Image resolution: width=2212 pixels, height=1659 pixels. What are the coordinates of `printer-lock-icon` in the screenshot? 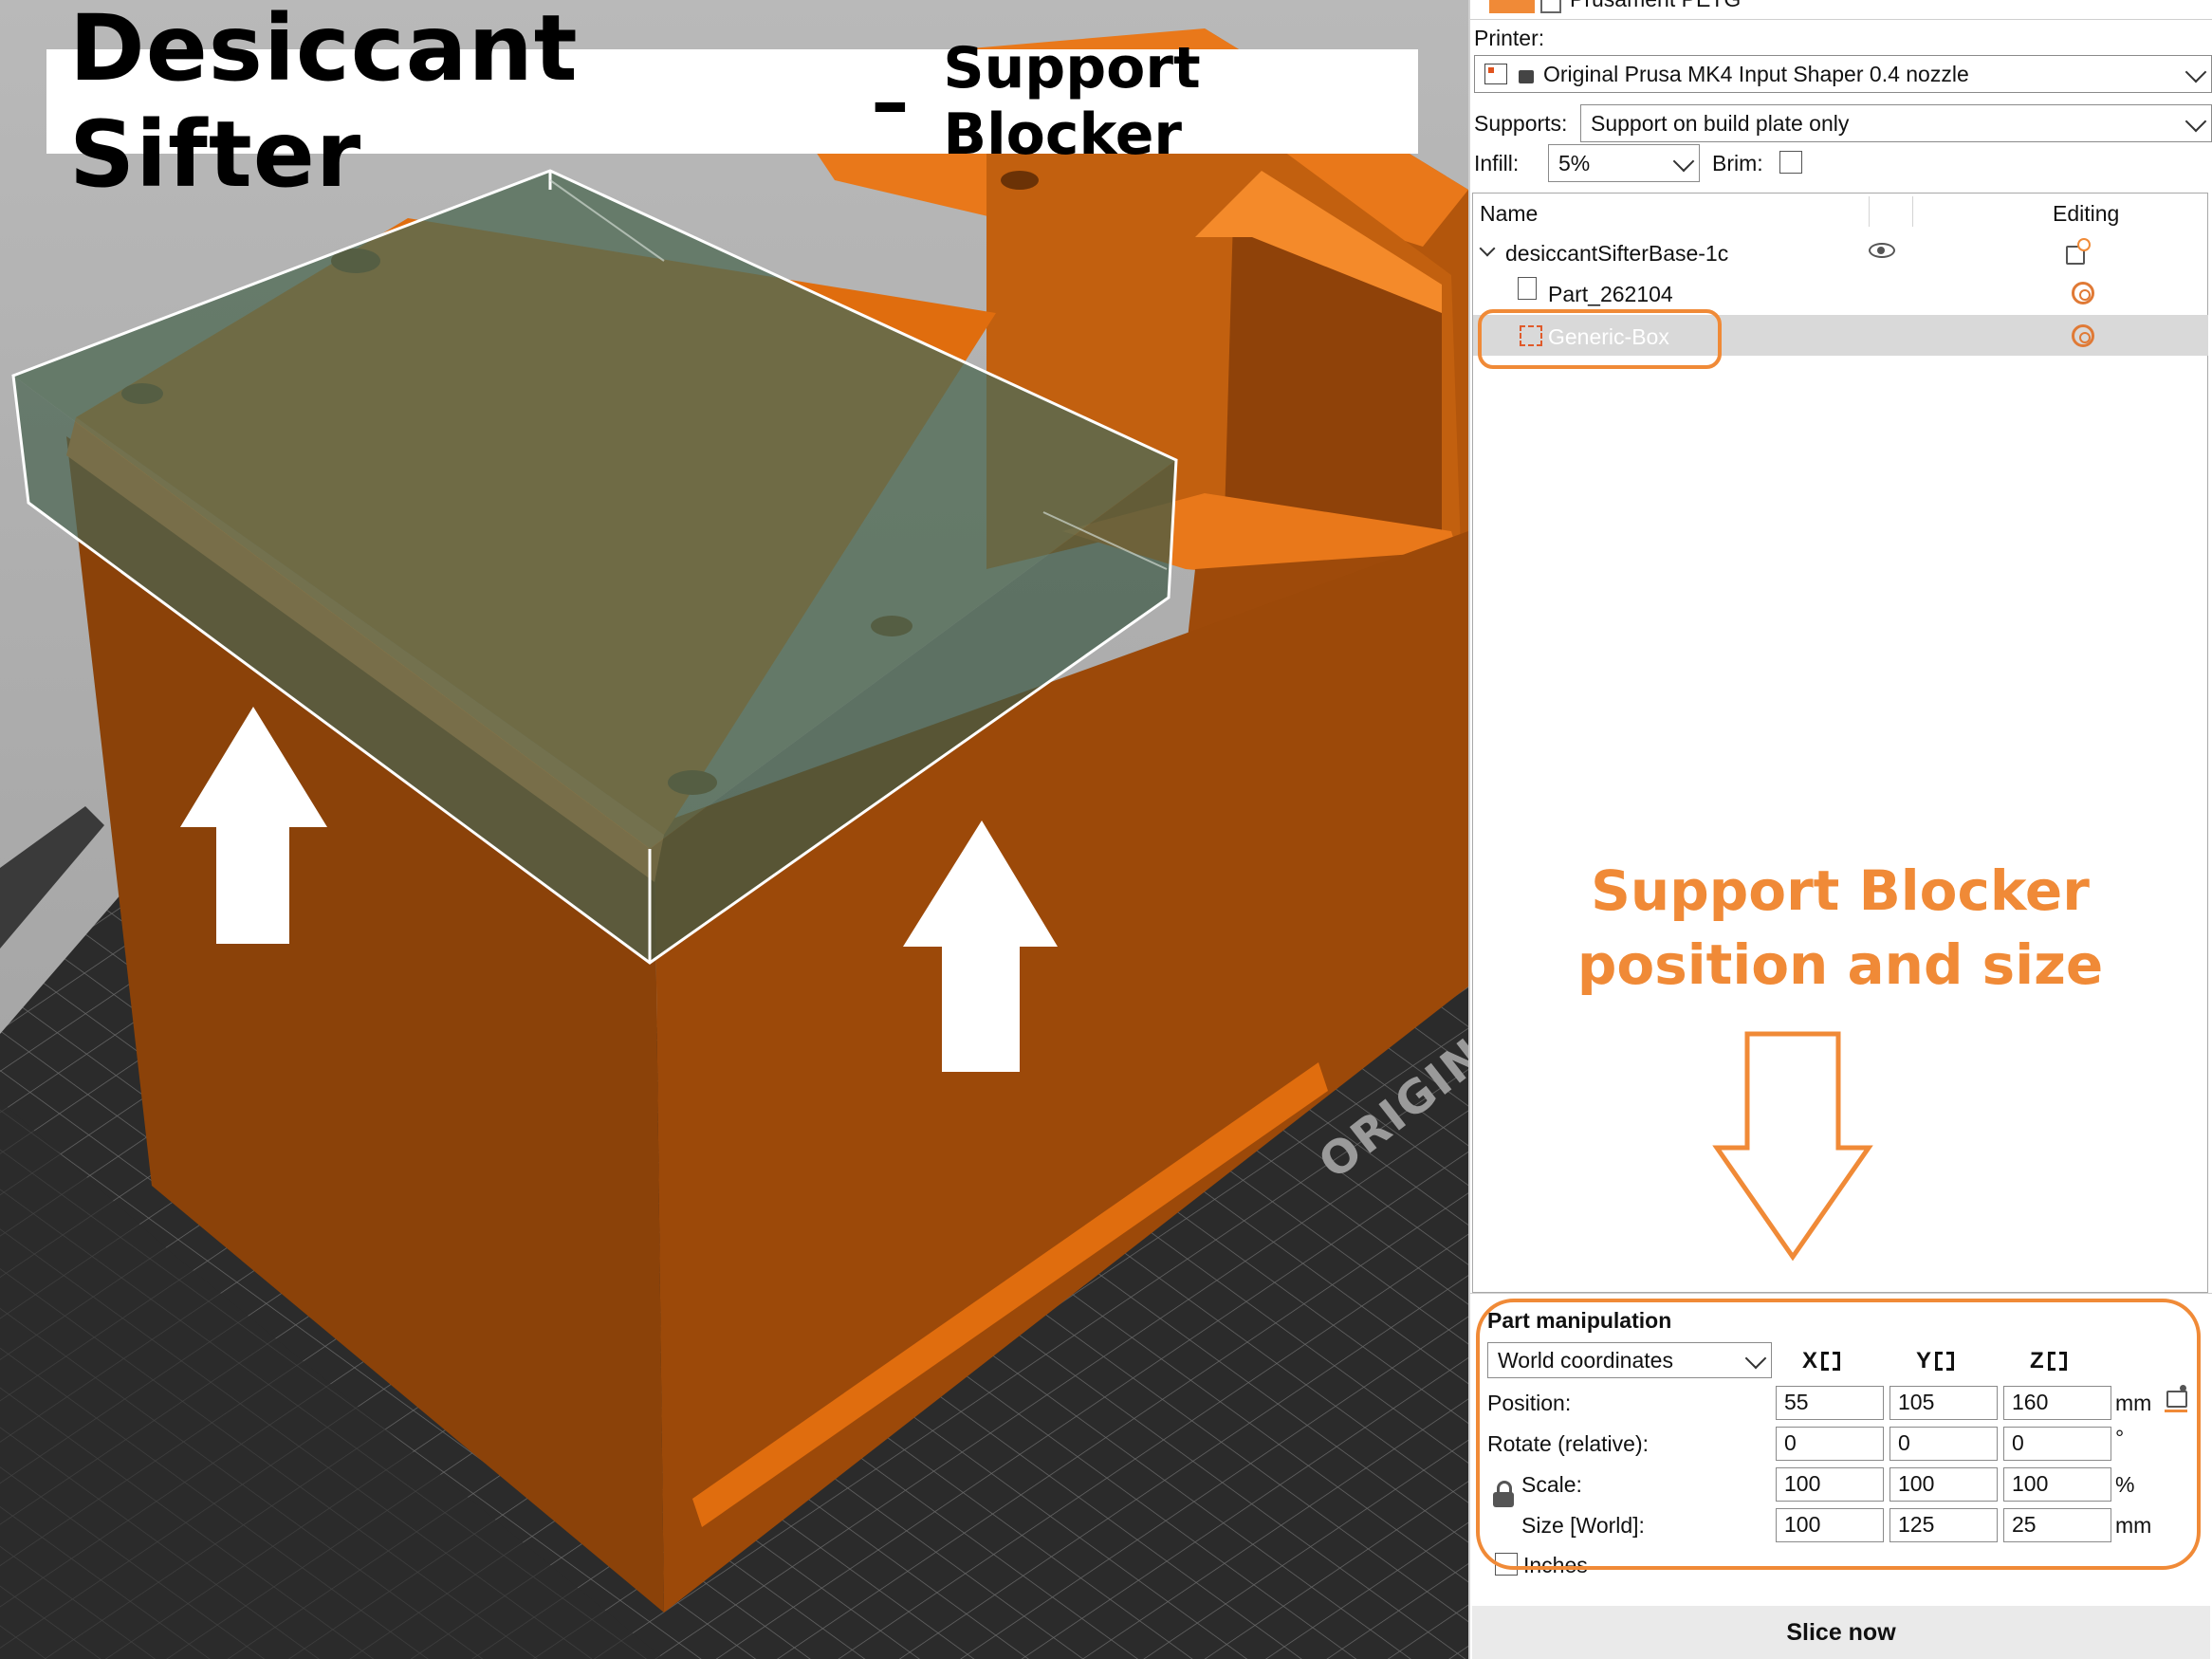 It's located at (1526, 76).